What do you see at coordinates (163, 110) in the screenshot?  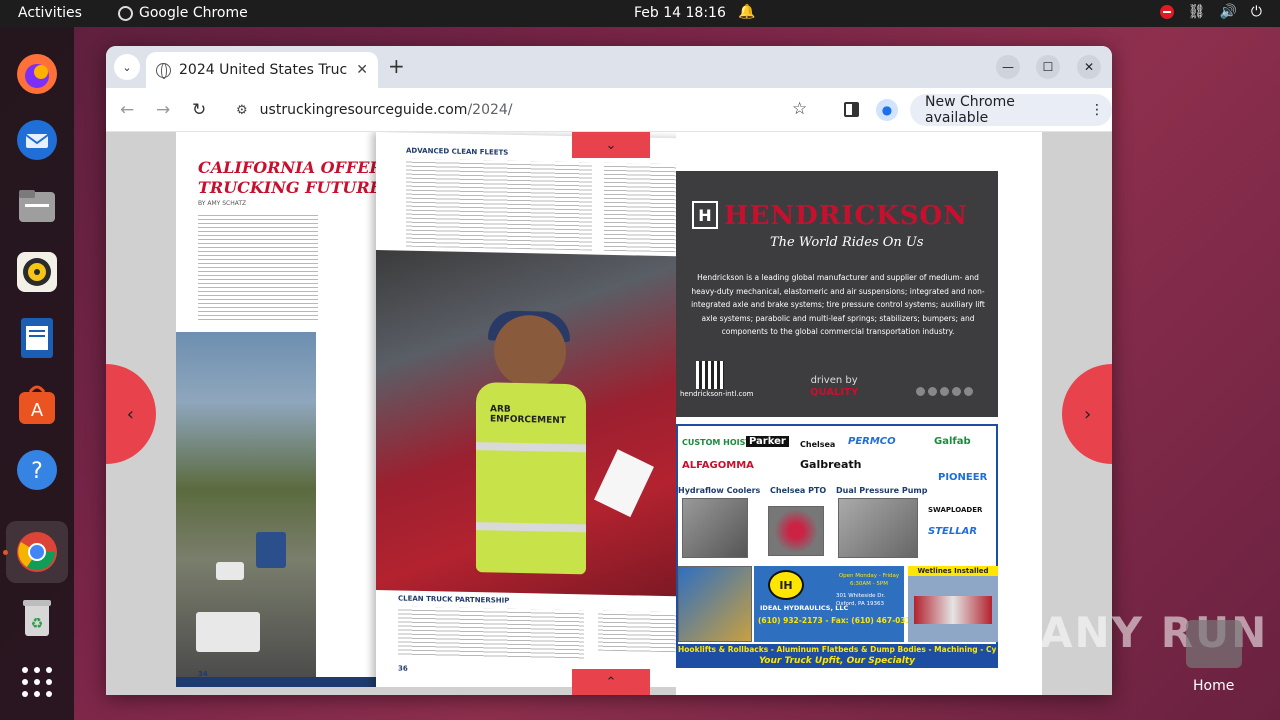 I see `forward-icon: →` at bounding box center [163, 110].